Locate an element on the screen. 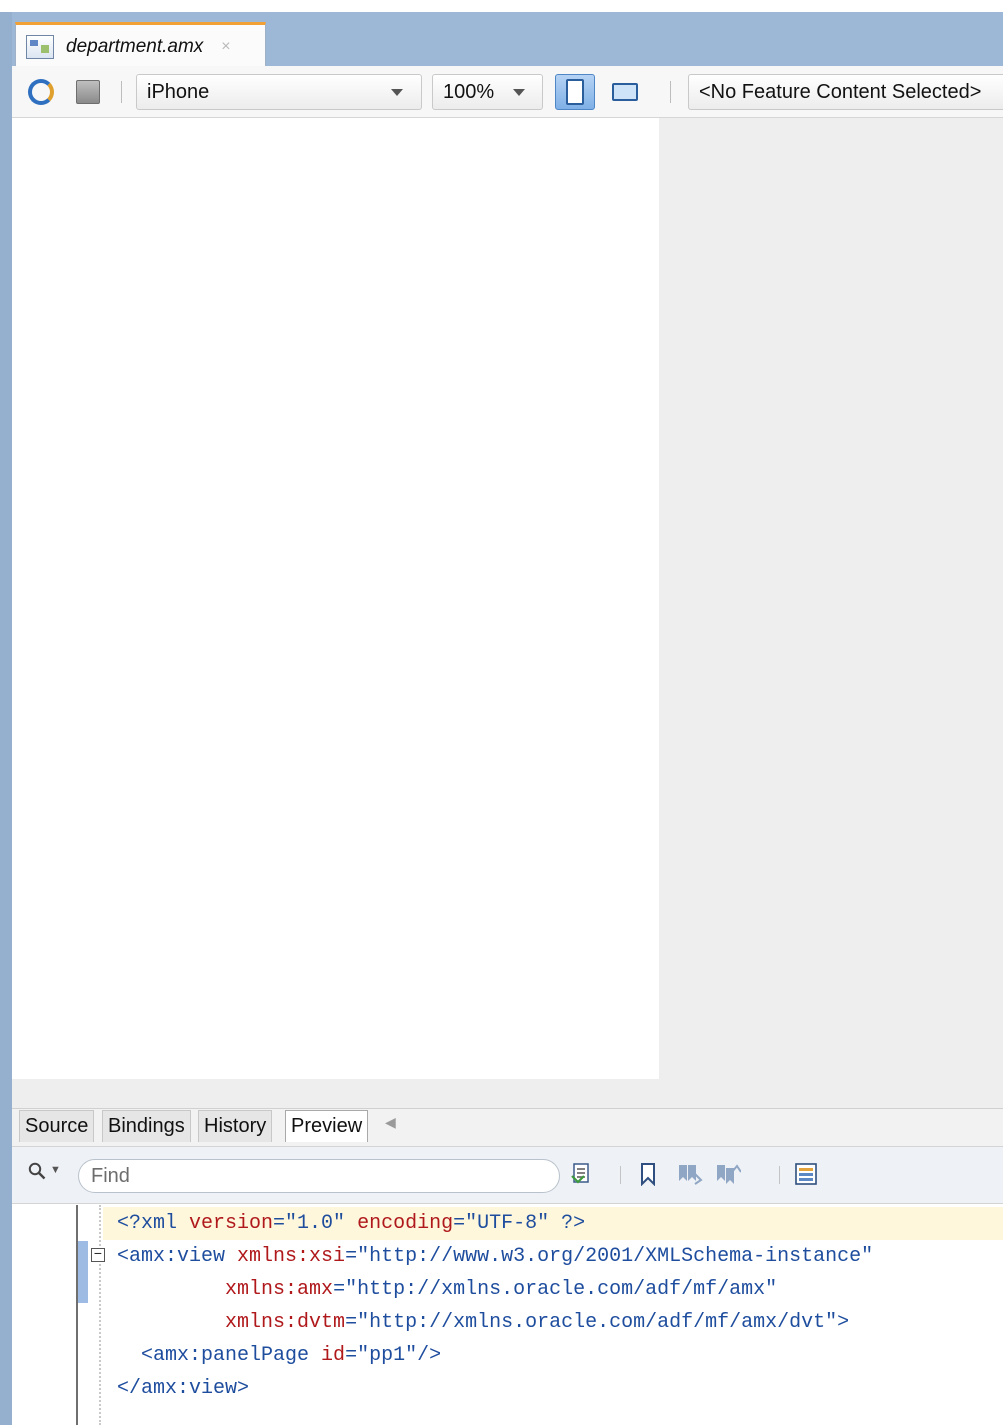 The height and width of the screenshot is (1425, 1003). landscape-phone-icon is located at coordinates (625, 92).